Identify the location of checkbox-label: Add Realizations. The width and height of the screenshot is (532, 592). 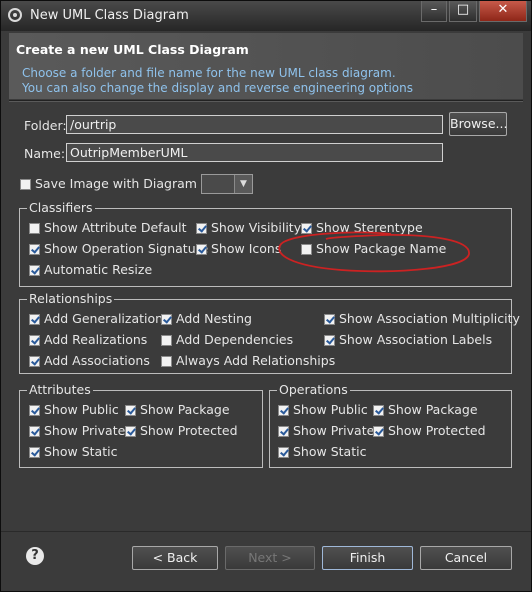
(96, 339).